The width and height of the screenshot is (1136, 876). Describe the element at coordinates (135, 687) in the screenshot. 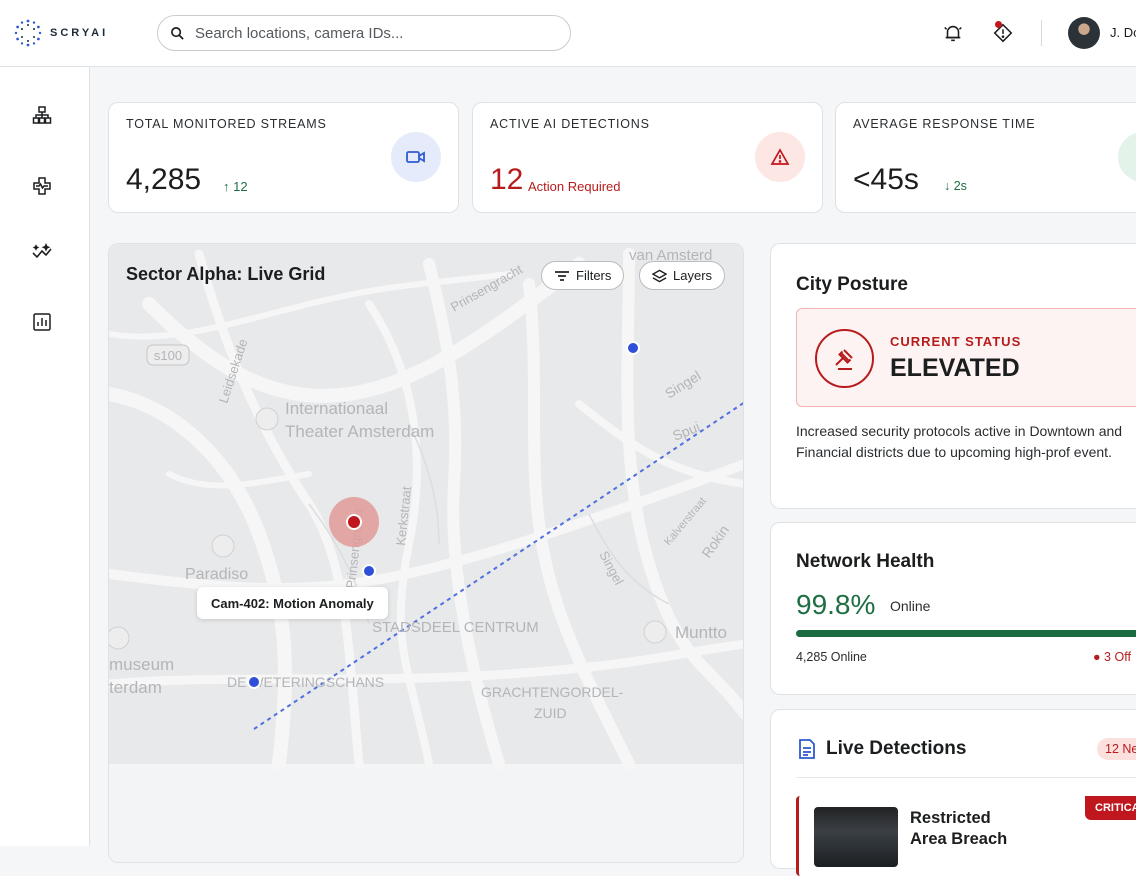

I see `map-label-terdam: terdam` at that location.